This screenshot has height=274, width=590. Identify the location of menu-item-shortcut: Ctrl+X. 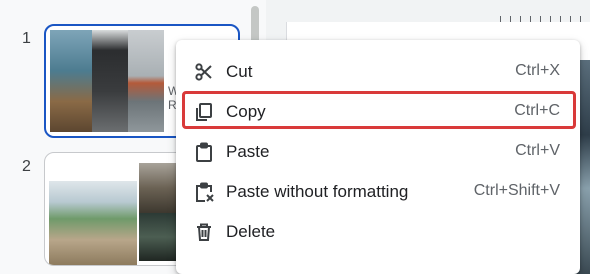
(537, 70).